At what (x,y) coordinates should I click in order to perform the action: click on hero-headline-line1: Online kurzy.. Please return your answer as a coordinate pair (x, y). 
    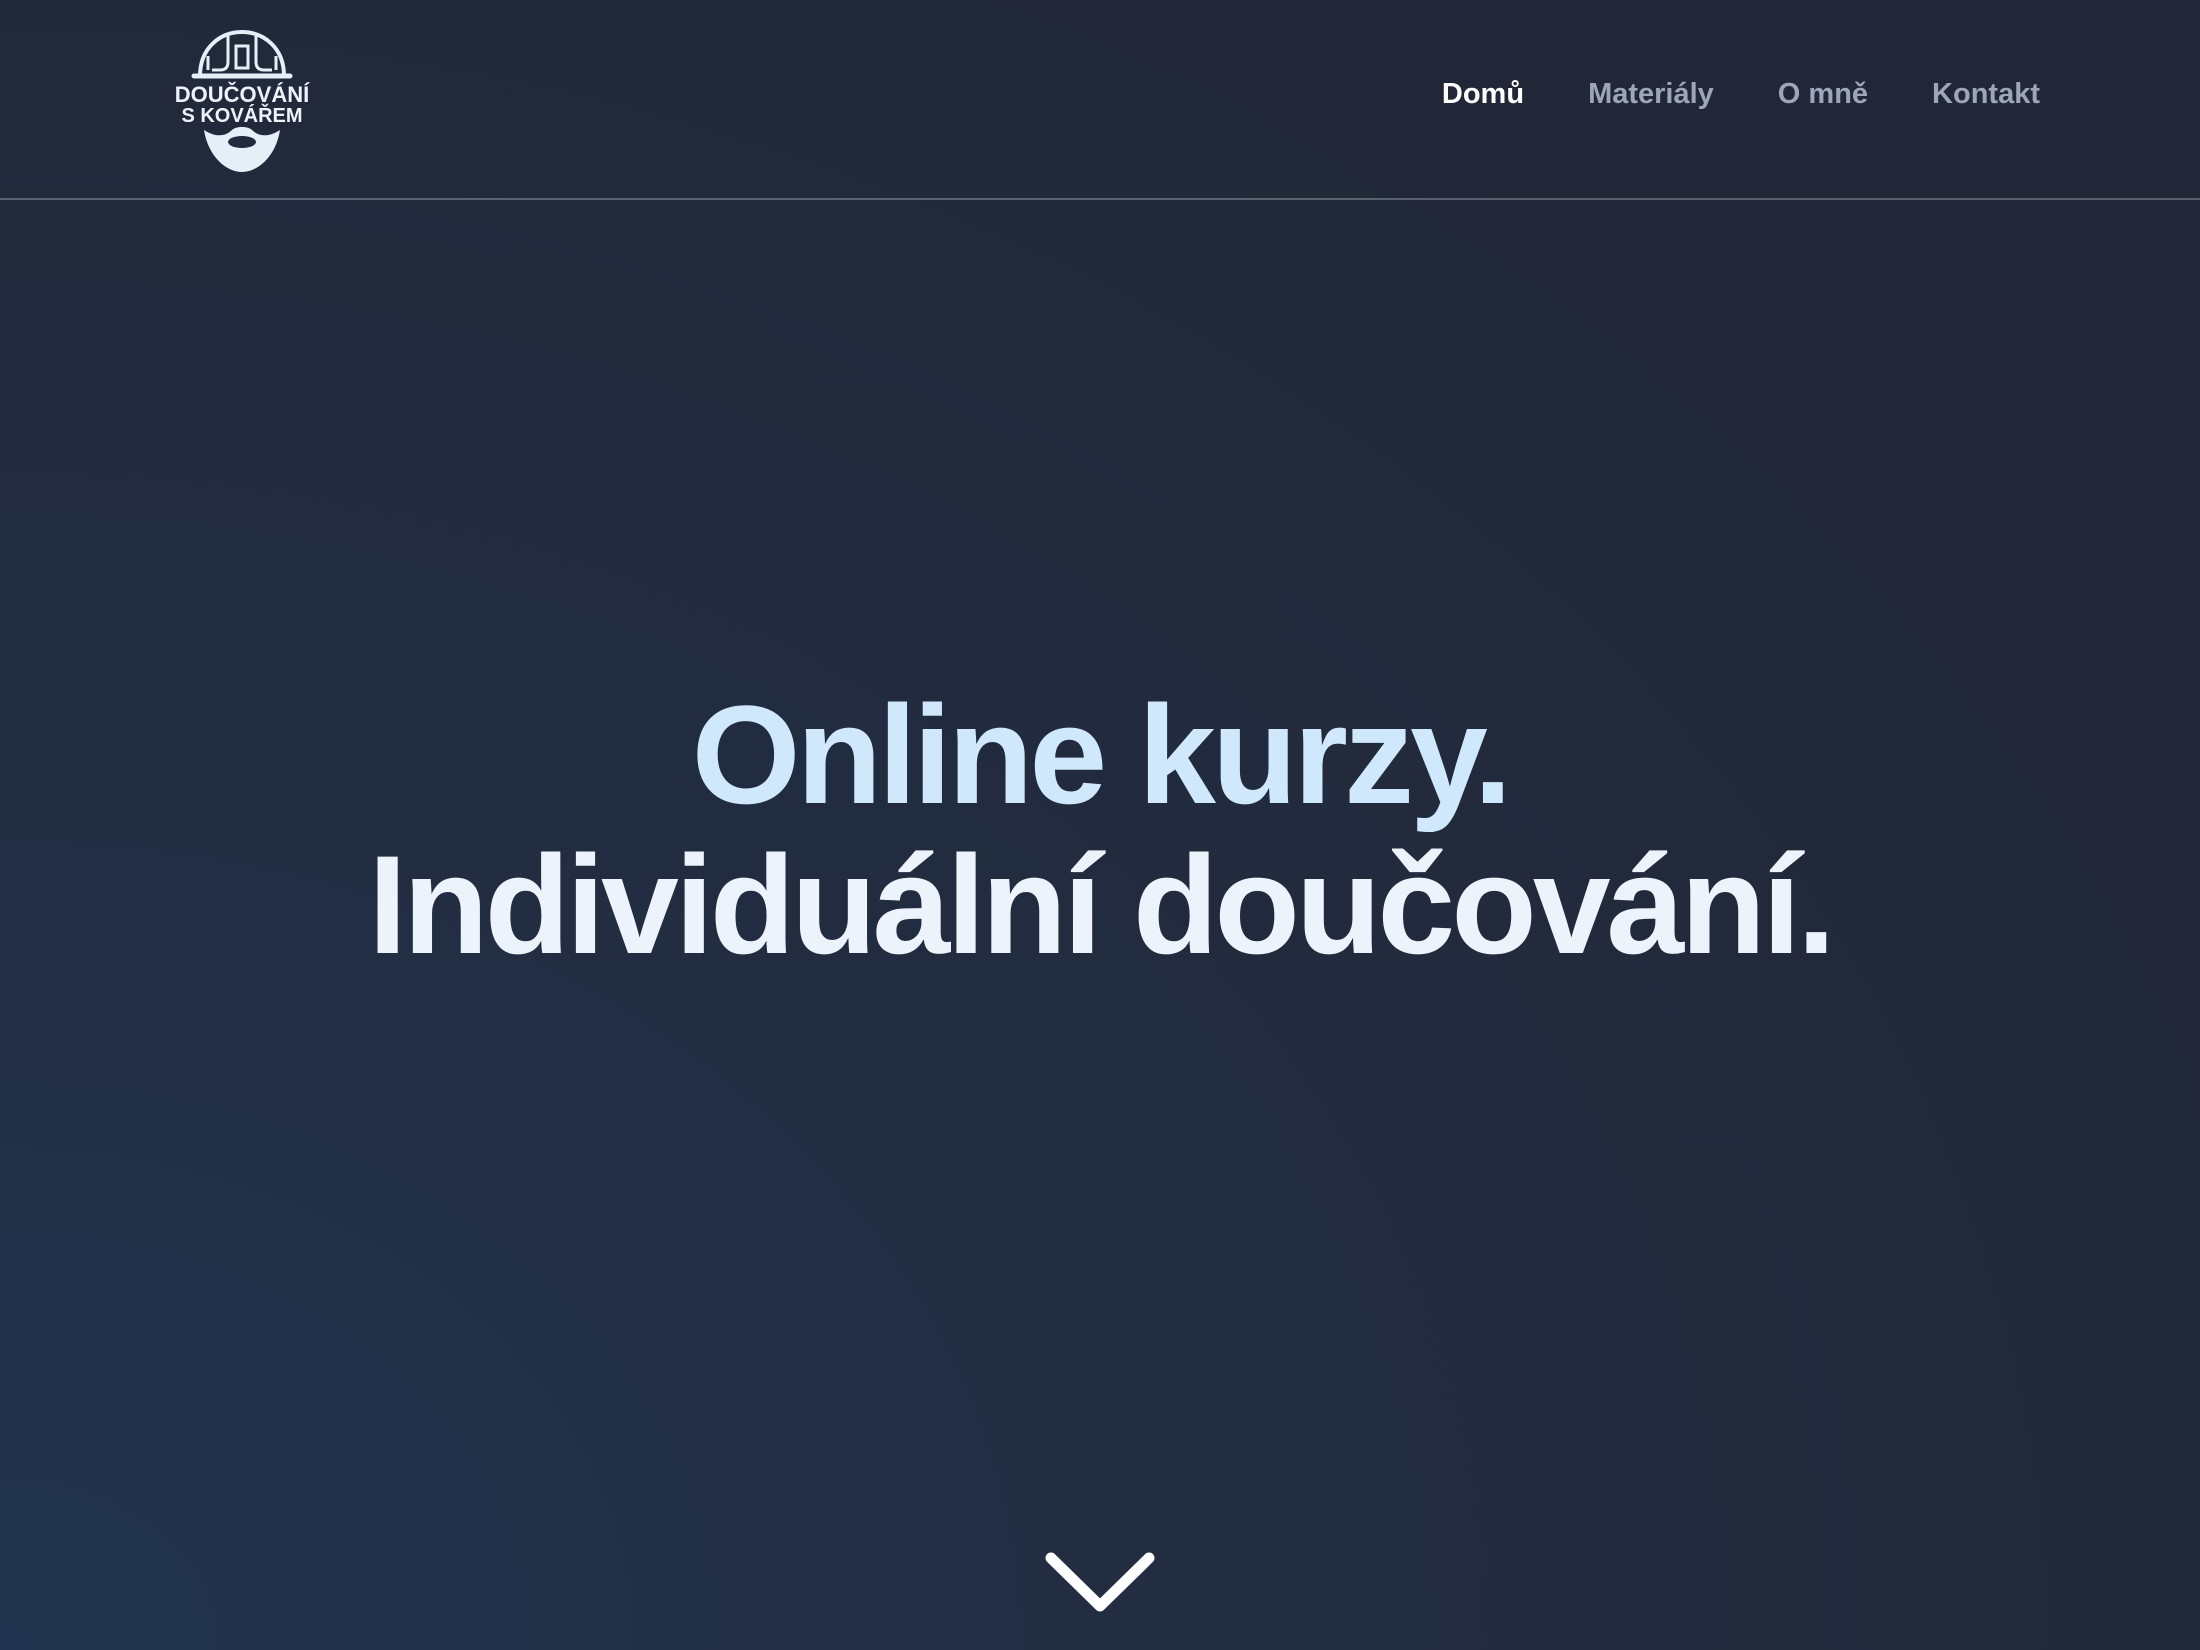
    Looking at the image, I should click on (1102, 754).